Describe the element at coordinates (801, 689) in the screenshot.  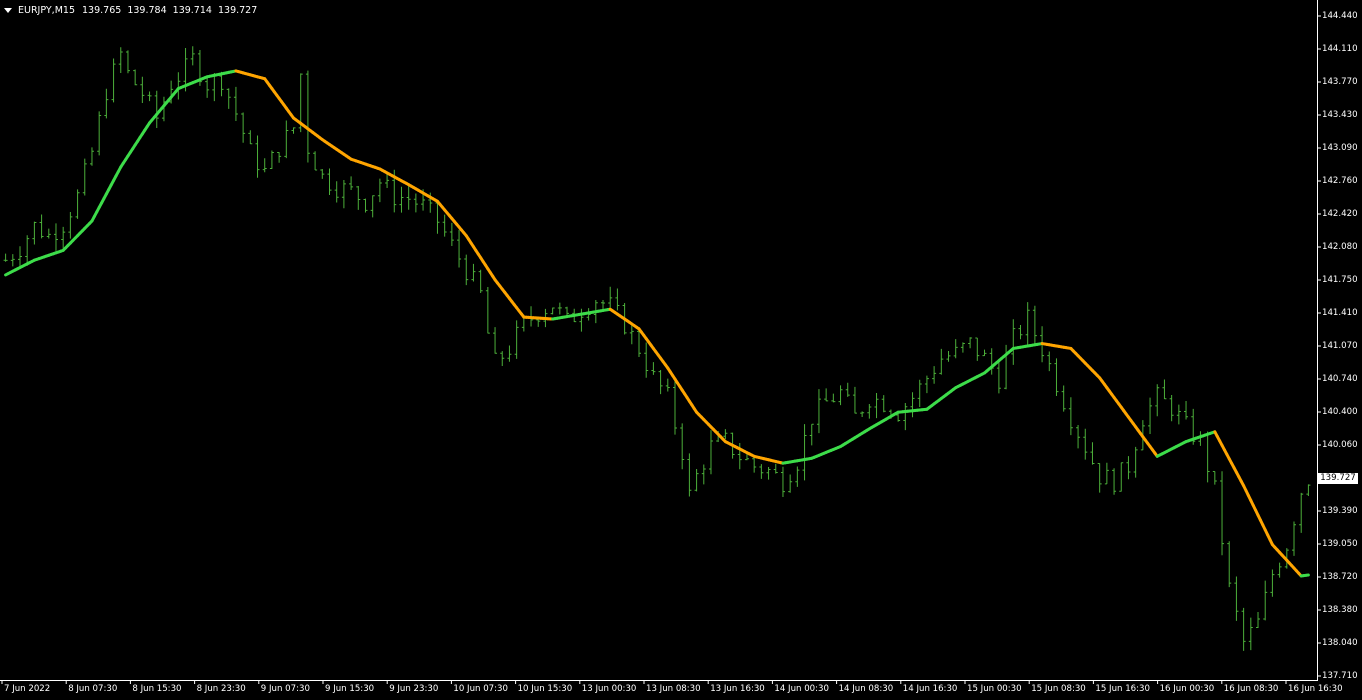
I see `x-tick-label: 14 Jun 00:30` at that location.